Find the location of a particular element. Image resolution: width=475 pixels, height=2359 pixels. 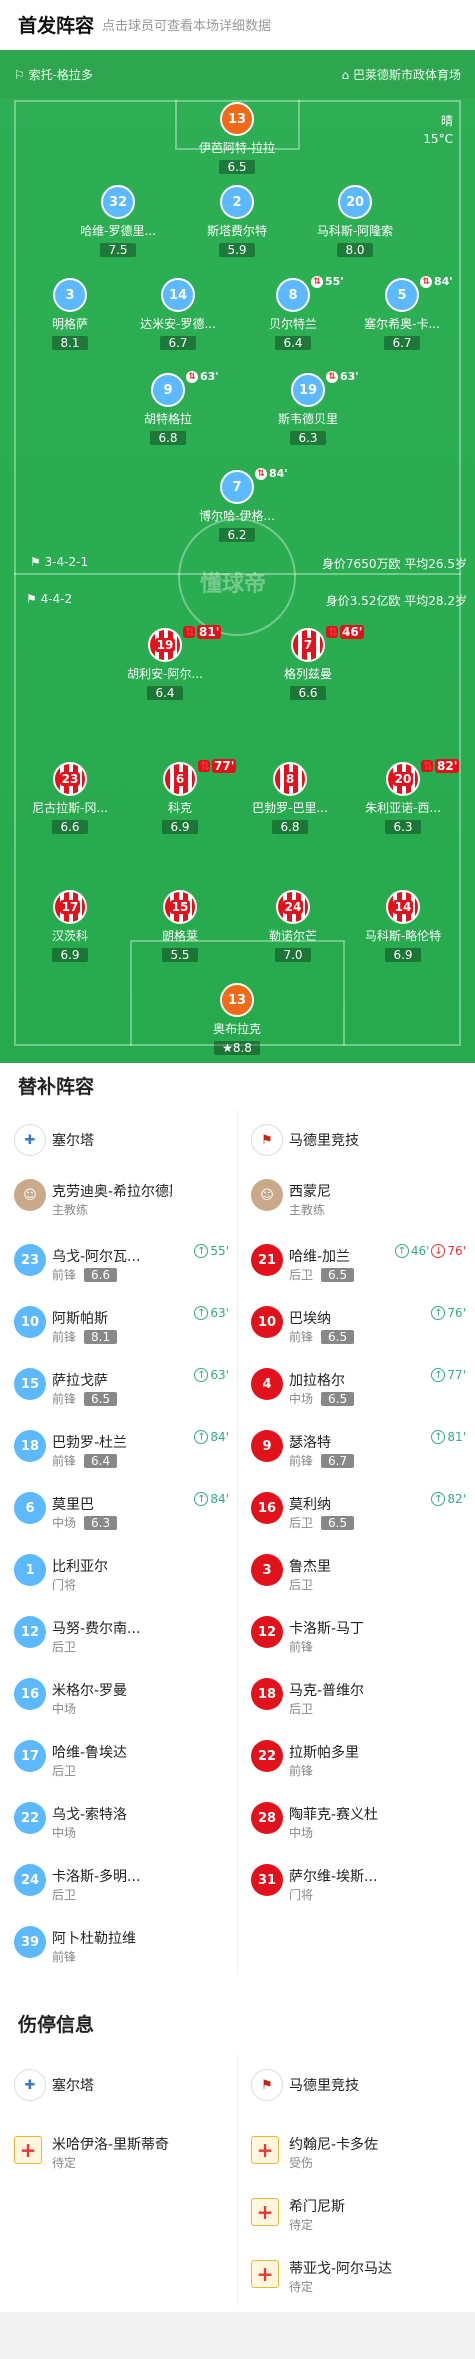

away-player: 17 汉茨科 6.9 is located at coordinates (70, 926).